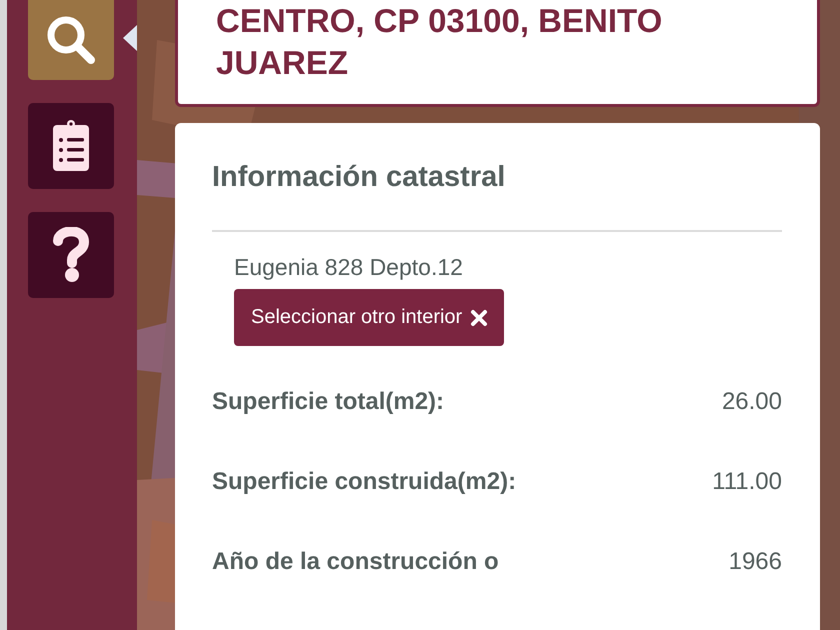 Image resolution: width=840 pixels, height=630 pixels. I want to click on clipboard-icon, so click(71, 146).